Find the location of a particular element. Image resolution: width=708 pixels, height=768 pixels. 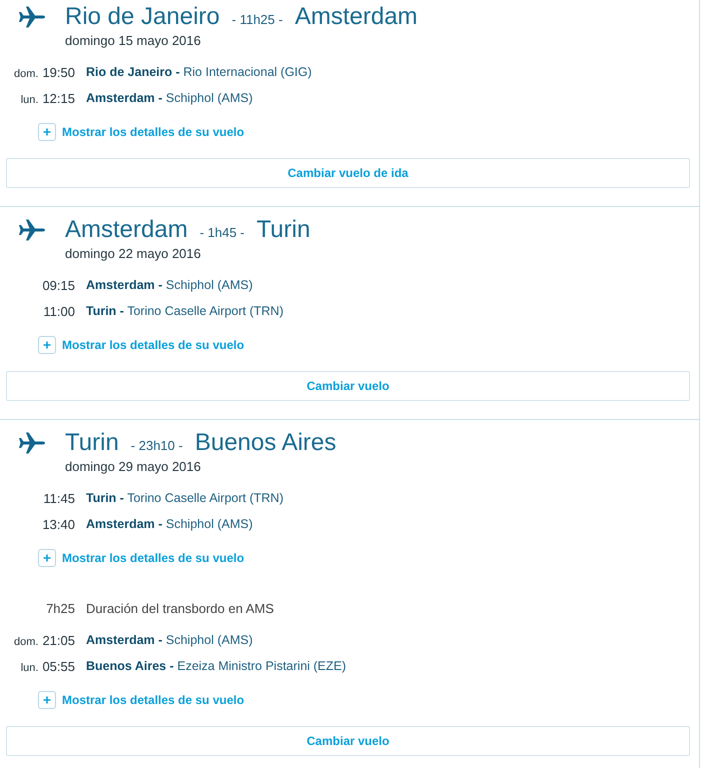

flight-time: 05:55 is located at coordinates (58, 666).